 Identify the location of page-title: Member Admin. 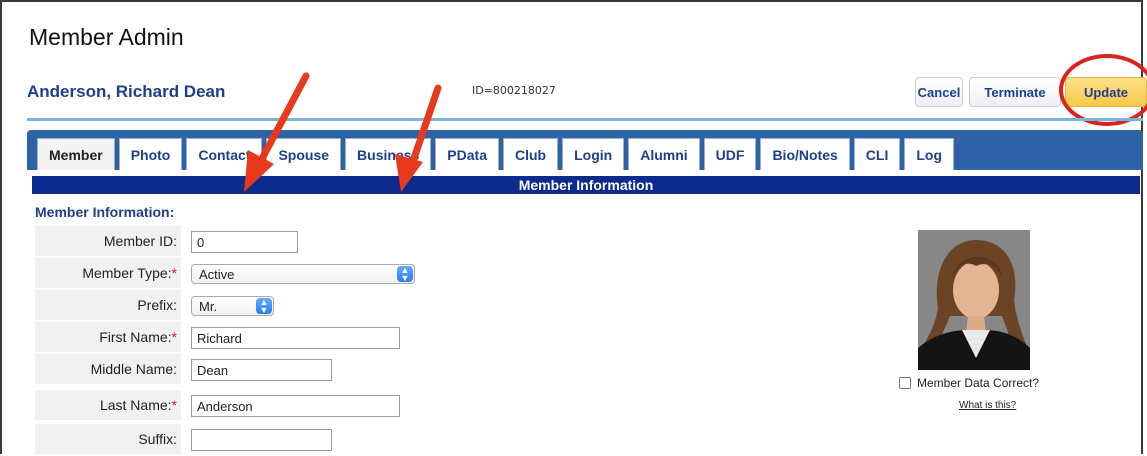
(106, 37).